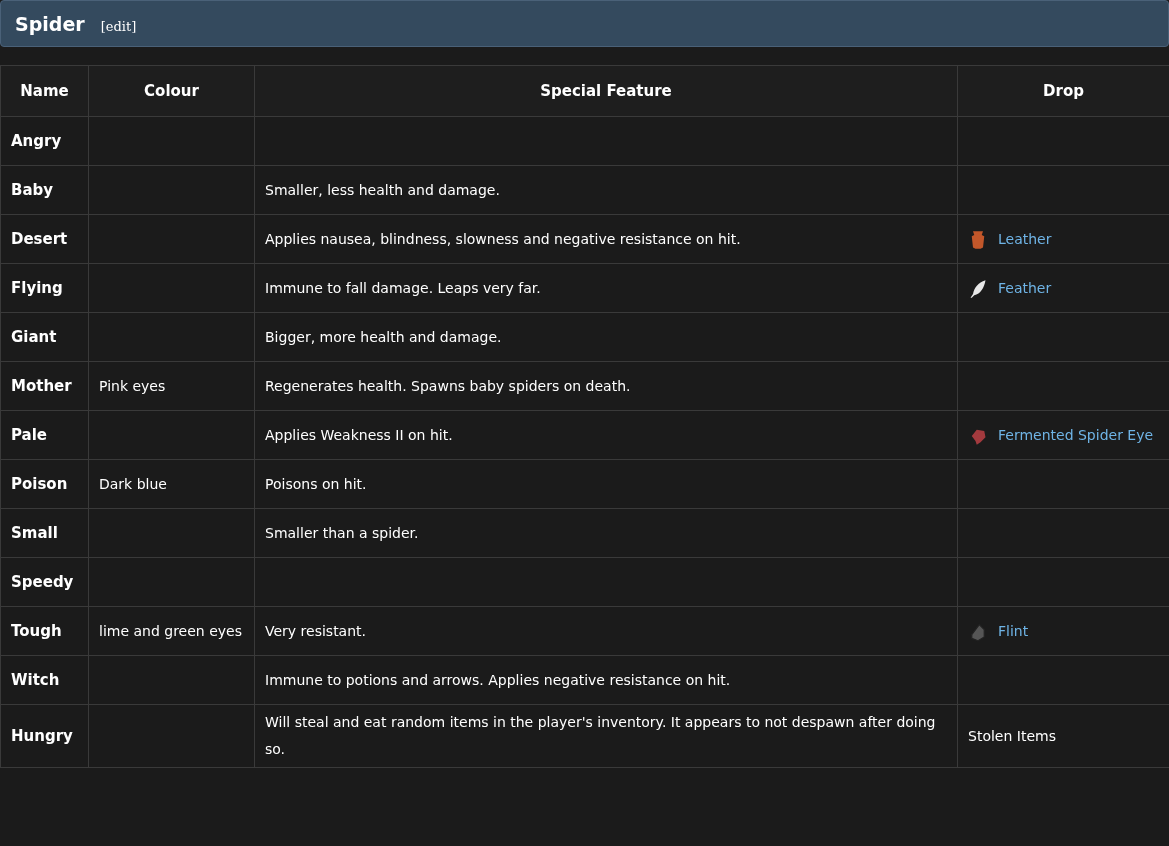  Describe the element at coordinates (1012, 735) in the screenshot. I see `drop-text: Stolen Items` at that location.